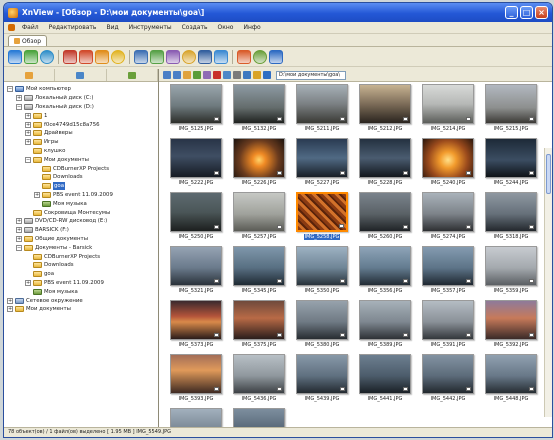 Image resolution: width=554 pixels, height=440 pixels. Describe the element at coordinates (81, 159) in the screenshot. I see `tree-node: − Мои документы` at that location.